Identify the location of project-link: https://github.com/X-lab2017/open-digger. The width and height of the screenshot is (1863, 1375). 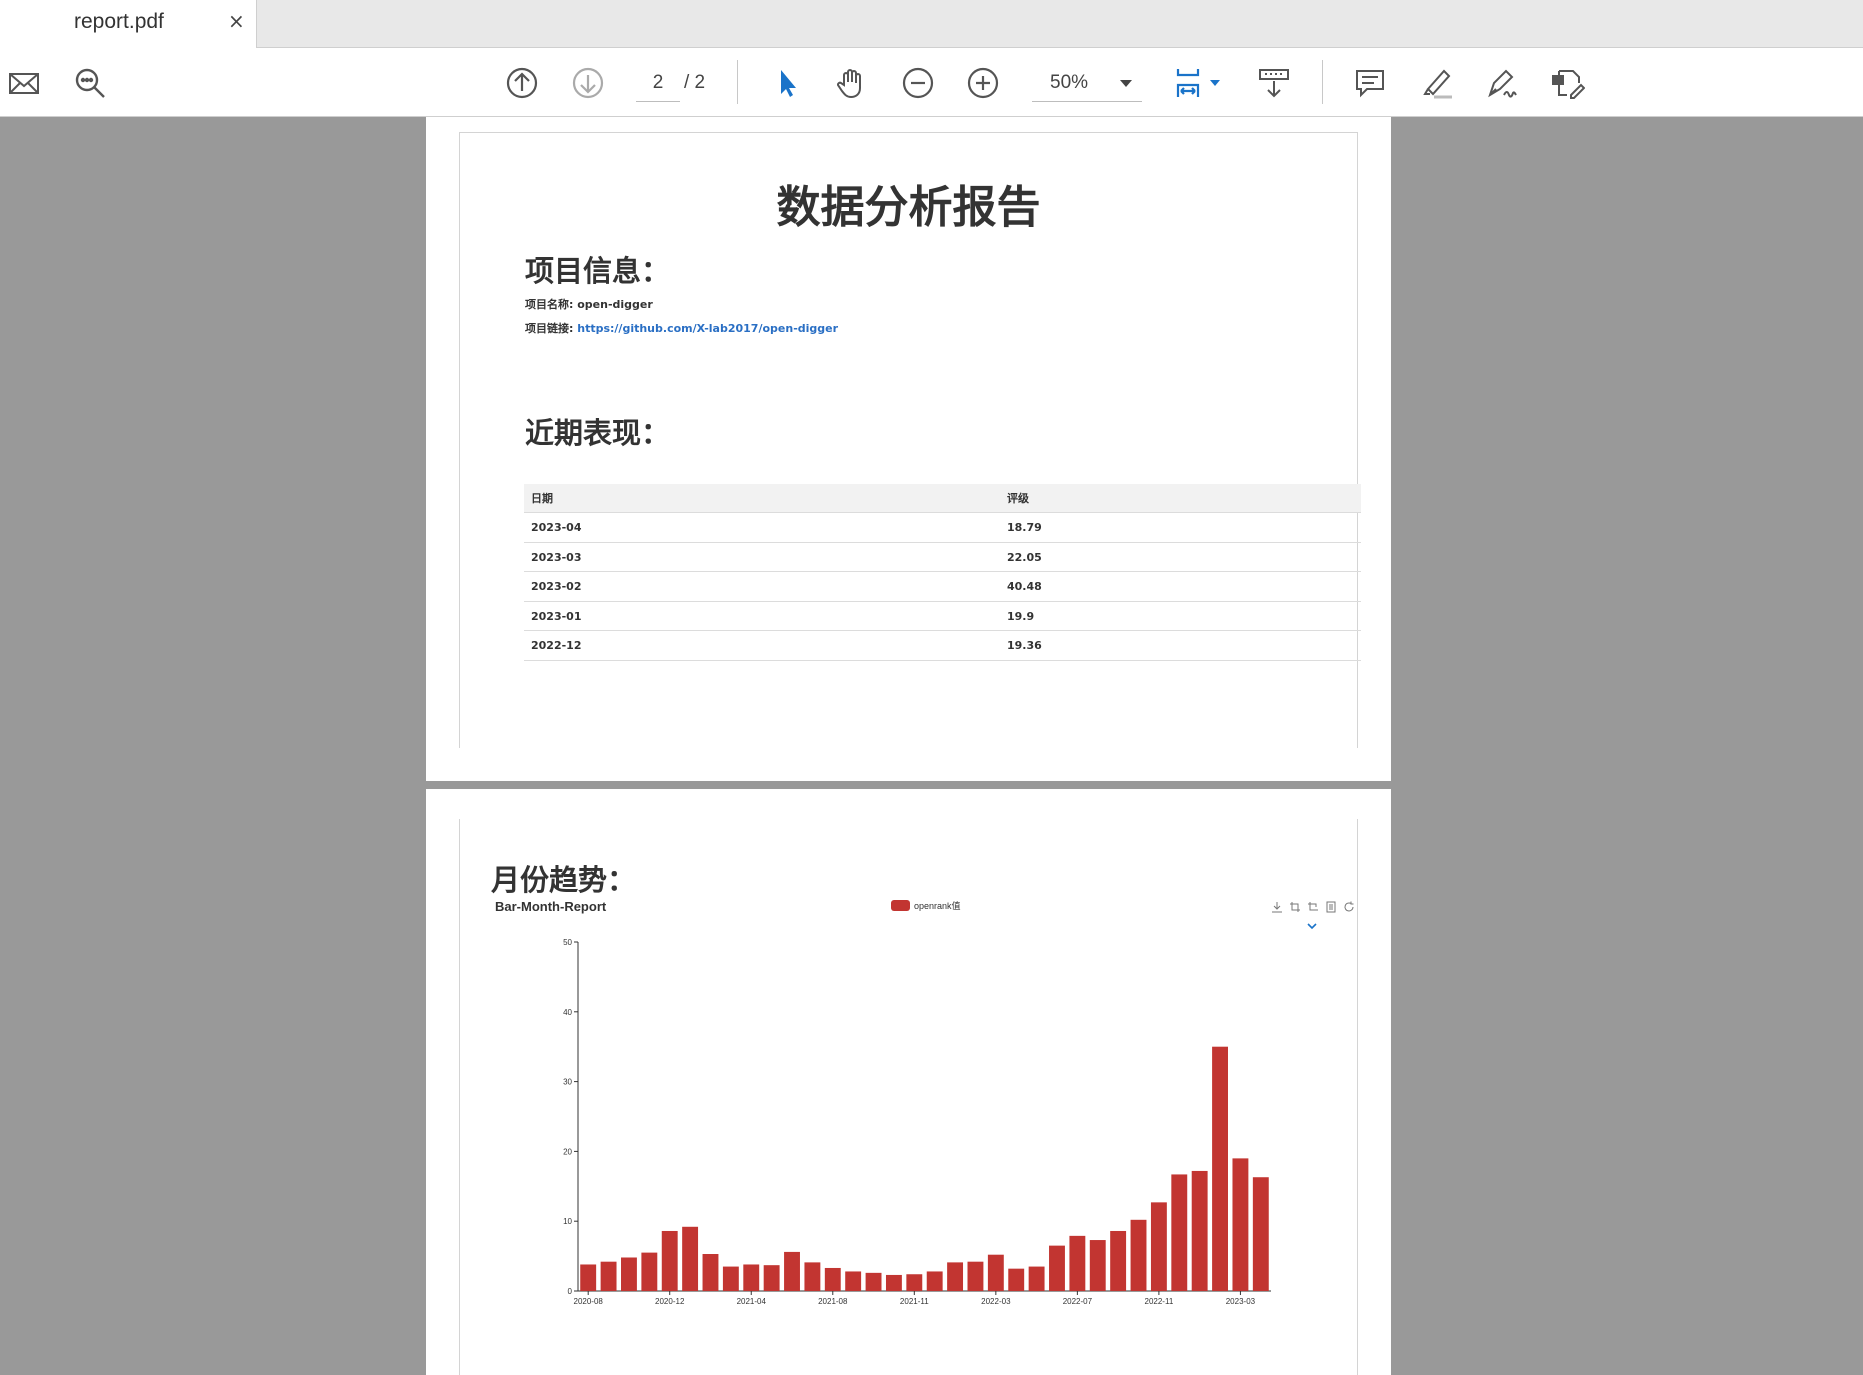
(707, 328).